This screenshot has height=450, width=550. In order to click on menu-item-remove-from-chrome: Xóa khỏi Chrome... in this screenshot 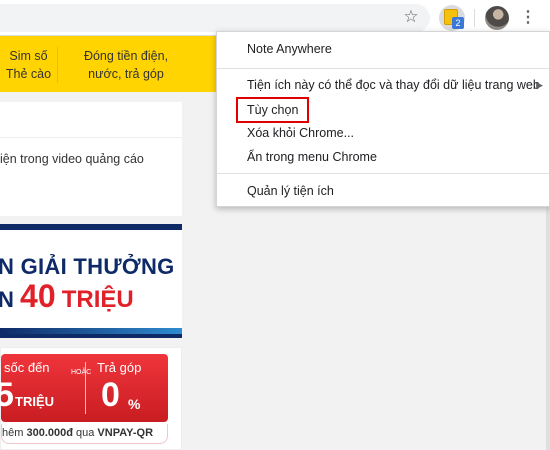, I will do `click(383, 133)`.